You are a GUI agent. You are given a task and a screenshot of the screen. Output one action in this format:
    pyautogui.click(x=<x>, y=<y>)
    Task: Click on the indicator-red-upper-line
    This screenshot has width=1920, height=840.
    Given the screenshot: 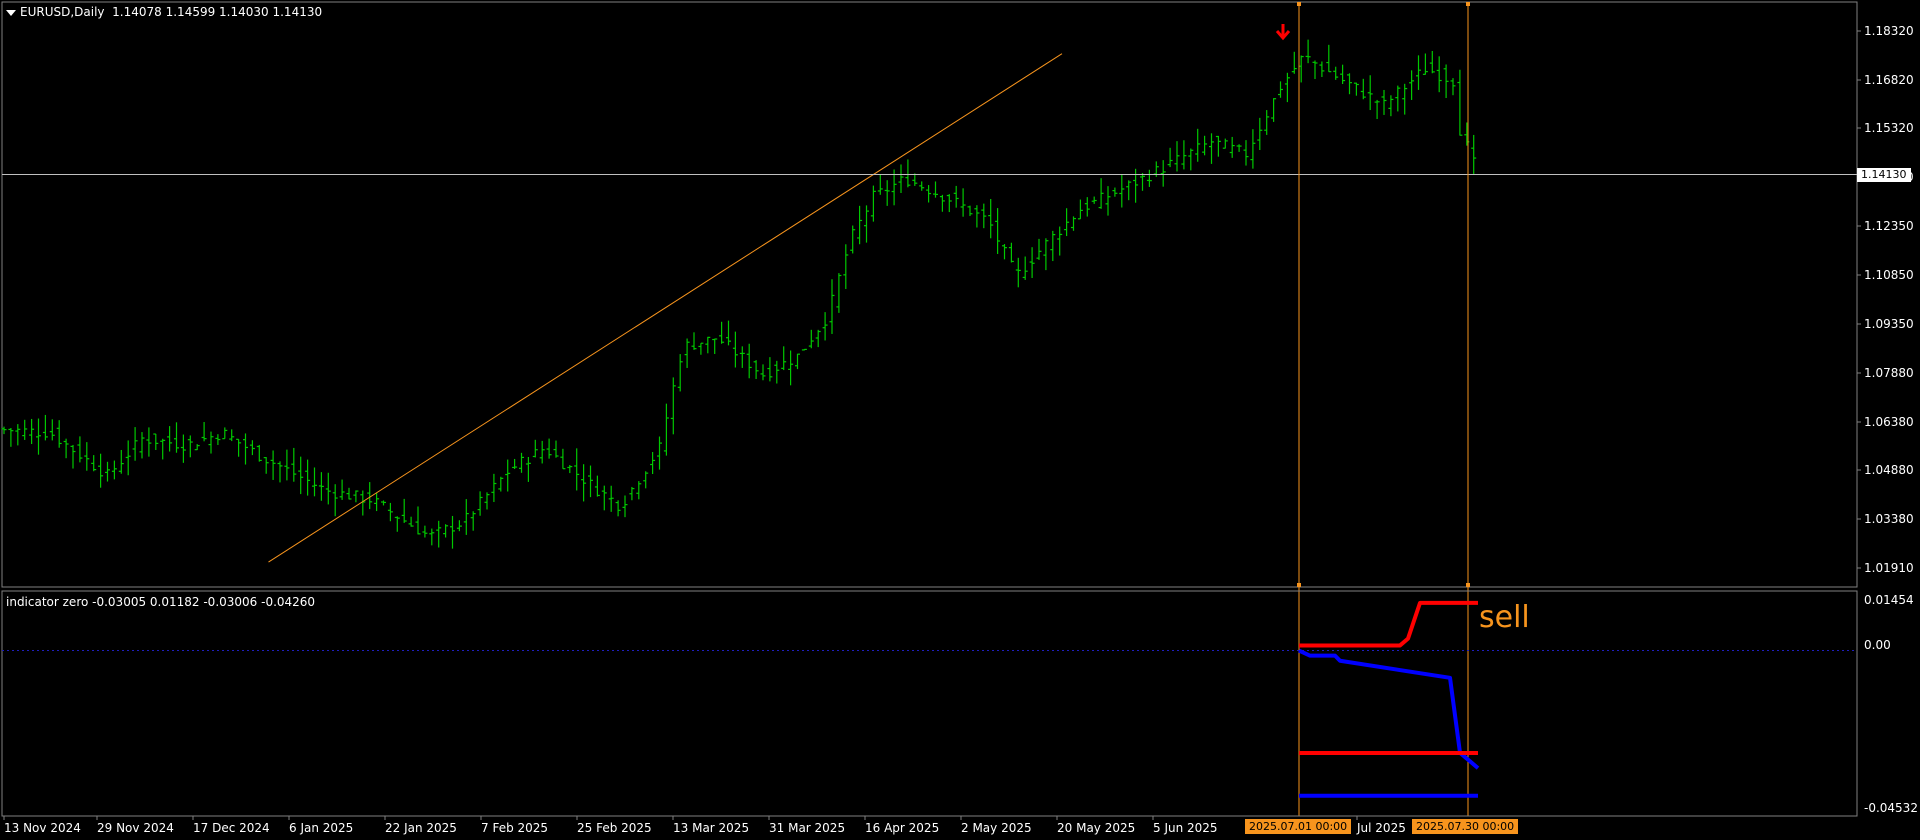 What is the action you would take?
    pyautogui.click(x=1388, y=624)
    